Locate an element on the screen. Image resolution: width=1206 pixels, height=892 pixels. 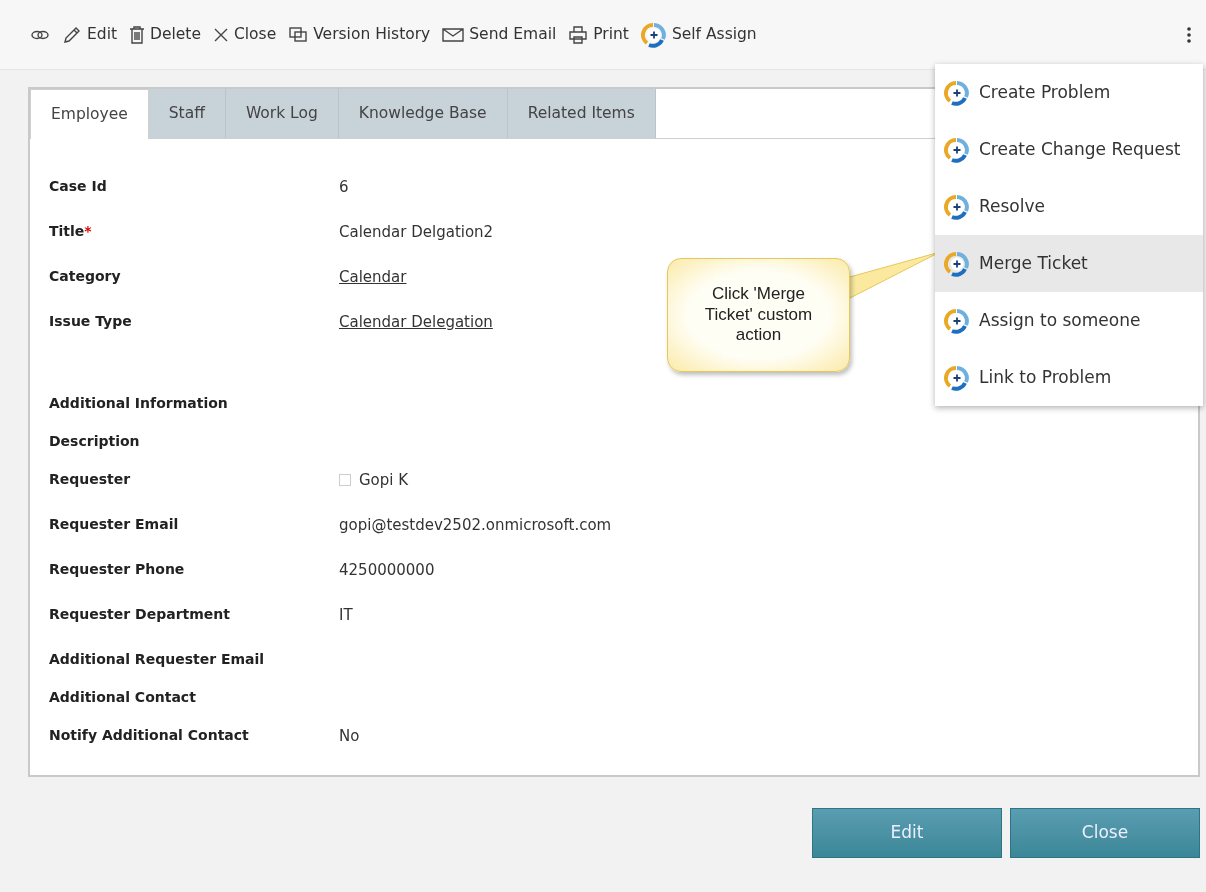
toolbar-button: Close is located at coordinates (244, 34).